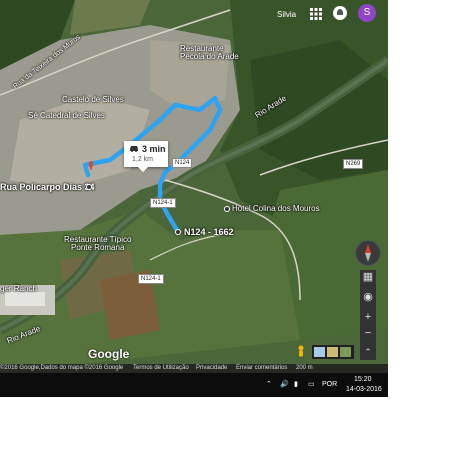 The width and height of the screenshot is (450, 450). Describe the element at coordinates (286, 14) in the screenshot. I see `user-name: Silvia` at that location.